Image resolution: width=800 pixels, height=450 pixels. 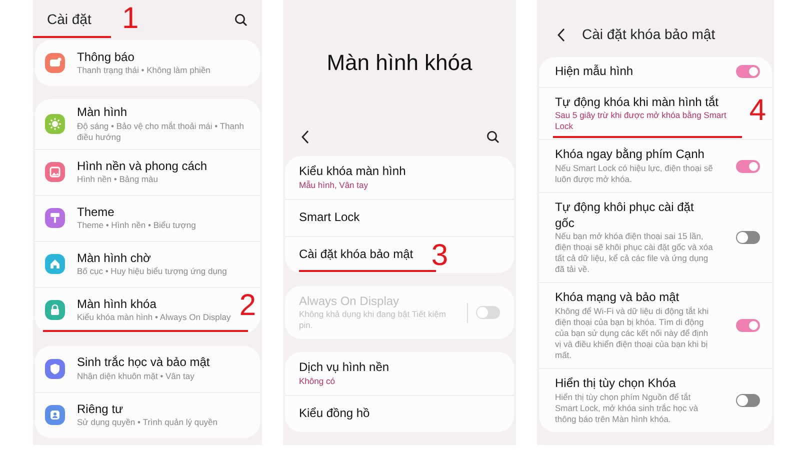 I want to click on item-title: Cài đặt khóa bảo mật, so click(x=356, y=254).